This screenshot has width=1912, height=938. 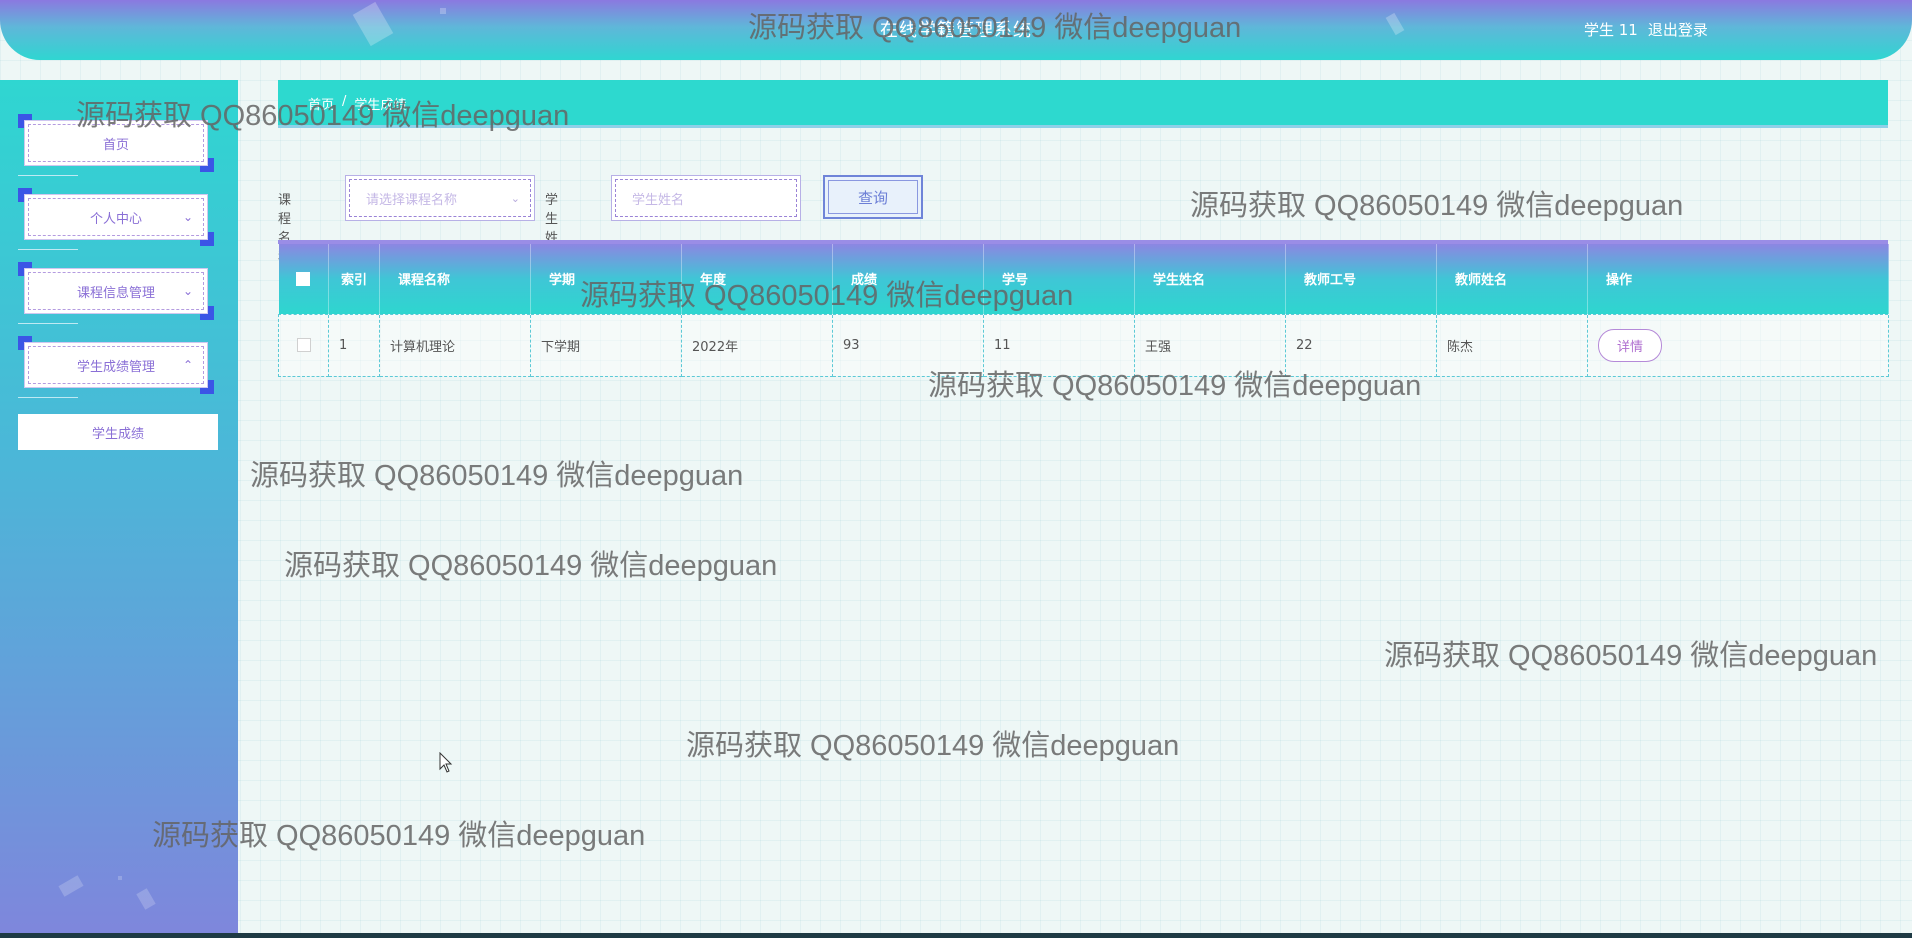 I want to click on cell-year: 2022年, so click(x=757, y=345).